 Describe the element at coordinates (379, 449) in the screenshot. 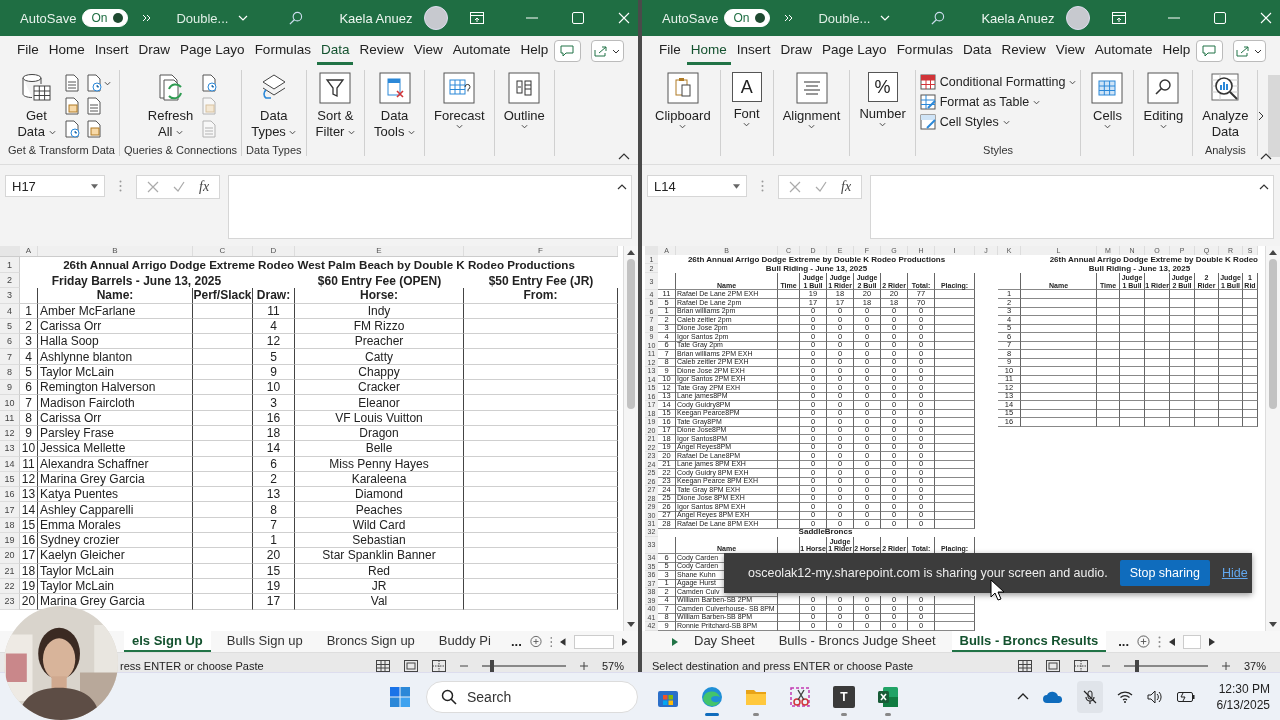

I see `table-cell: Belle` at that location.